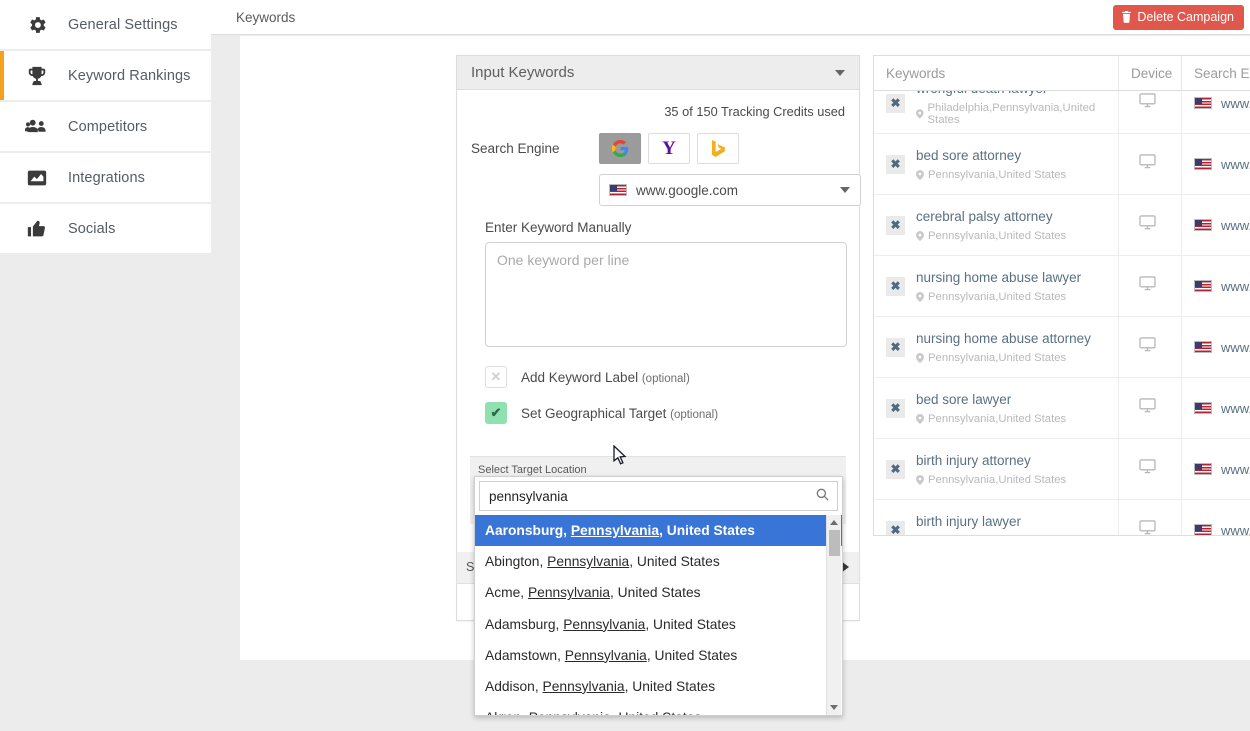  Describe the element at coordinates (754, 111) in the screenshot. I see `tracking-credits-text: 35 of 150 Tracking Credits used` at that location.